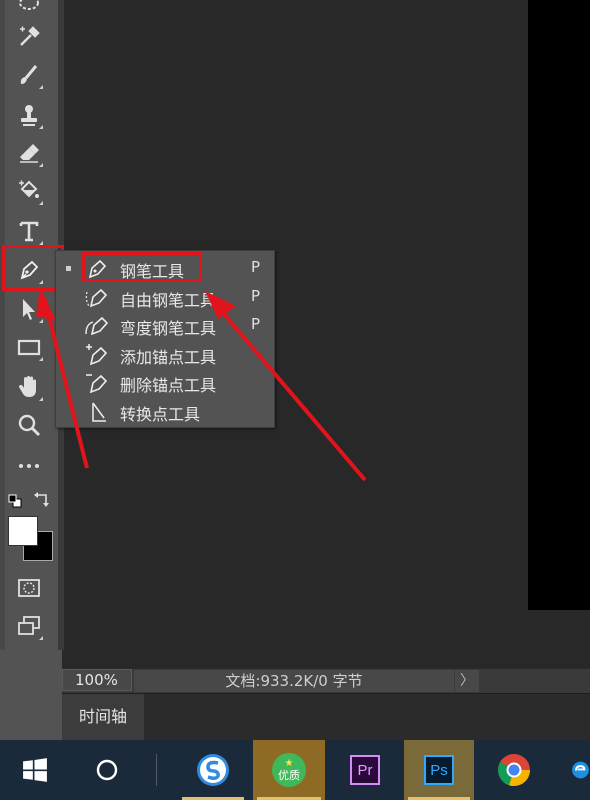 The image size is (590, 800). I want to click on cortana-button, so click(107, 770).